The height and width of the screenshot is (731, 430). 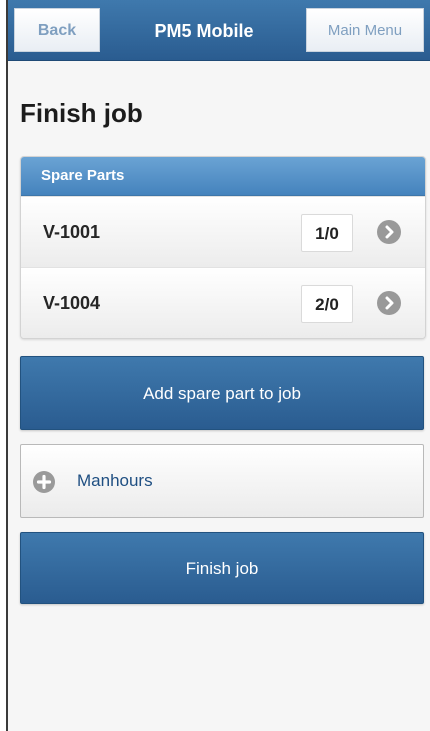 What do you see at coordinates (222, 568) in the screenshot?
I see `finish-job-button: Finish job` at bounding box center [222, 568].